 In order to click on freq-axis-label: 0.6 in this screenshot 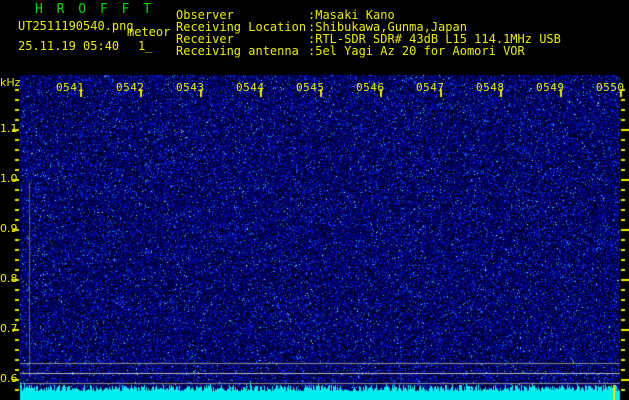, I will do `click(9, 378)`.